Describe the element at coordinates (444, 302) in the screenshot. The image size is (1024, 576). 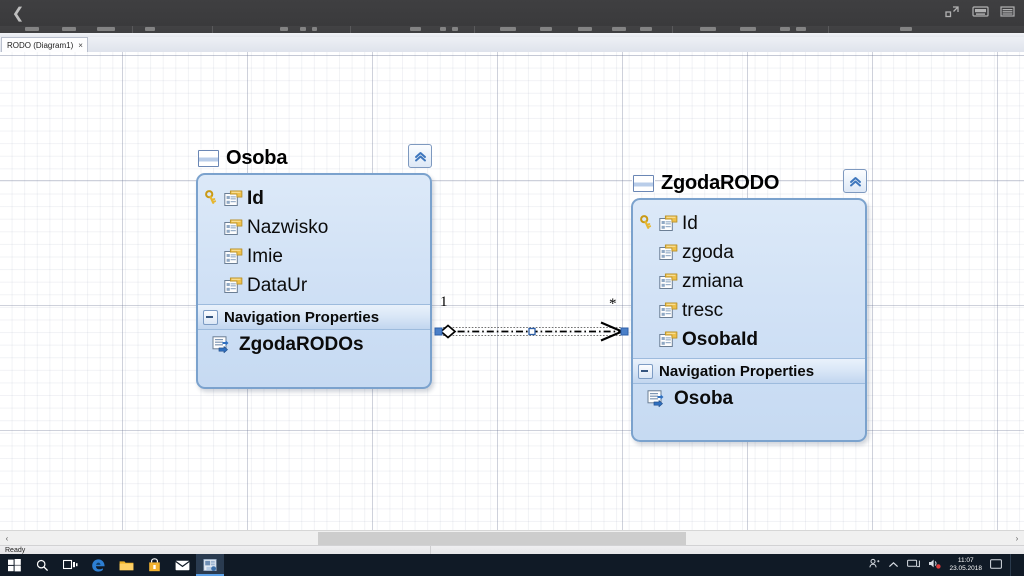
I see `source-multiplicity-label: 1` at that location.